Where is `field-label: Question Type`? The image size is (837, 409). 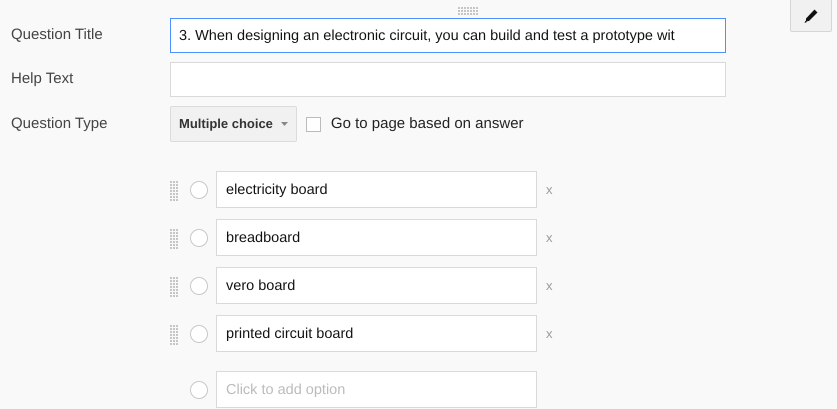 field-label: Question Type is located at coordinates (59, 124).